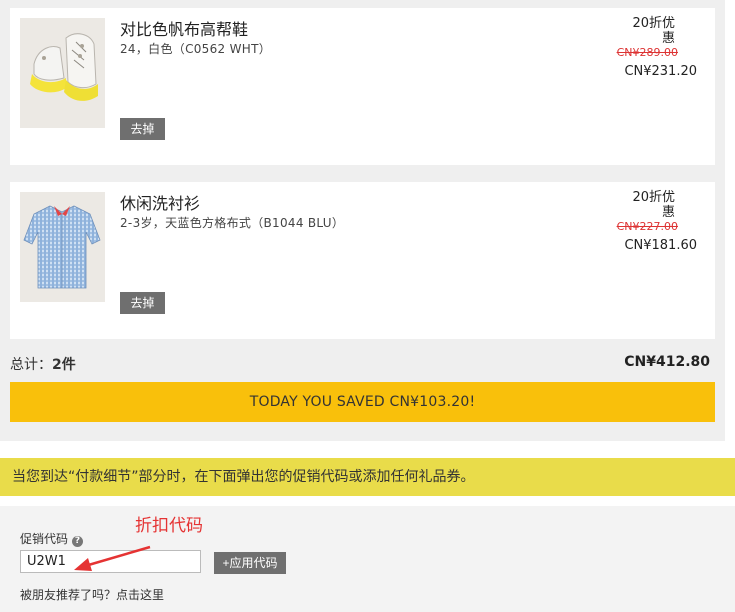  What do you see at coordinates (660, 245) in the screenshot?
I see `item-price: CN¥181.60` at bounding box center [660, 245].